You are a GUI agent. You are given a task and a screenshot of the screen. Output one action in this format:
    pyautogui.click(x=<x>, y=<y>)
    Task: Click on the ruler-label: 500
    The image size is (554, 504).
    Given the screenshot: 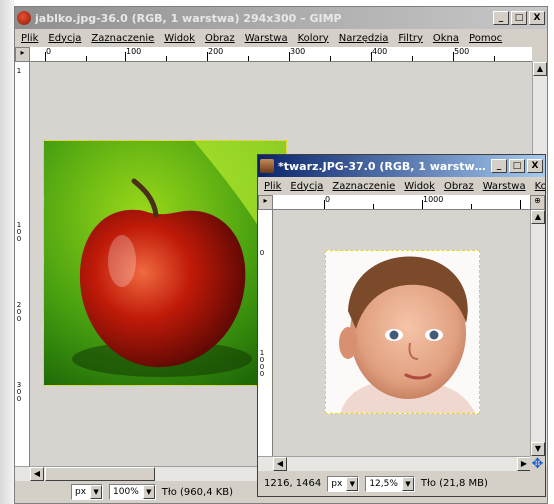 What is the action you would take?
    pyautogui.click(x=462, y=51)
    